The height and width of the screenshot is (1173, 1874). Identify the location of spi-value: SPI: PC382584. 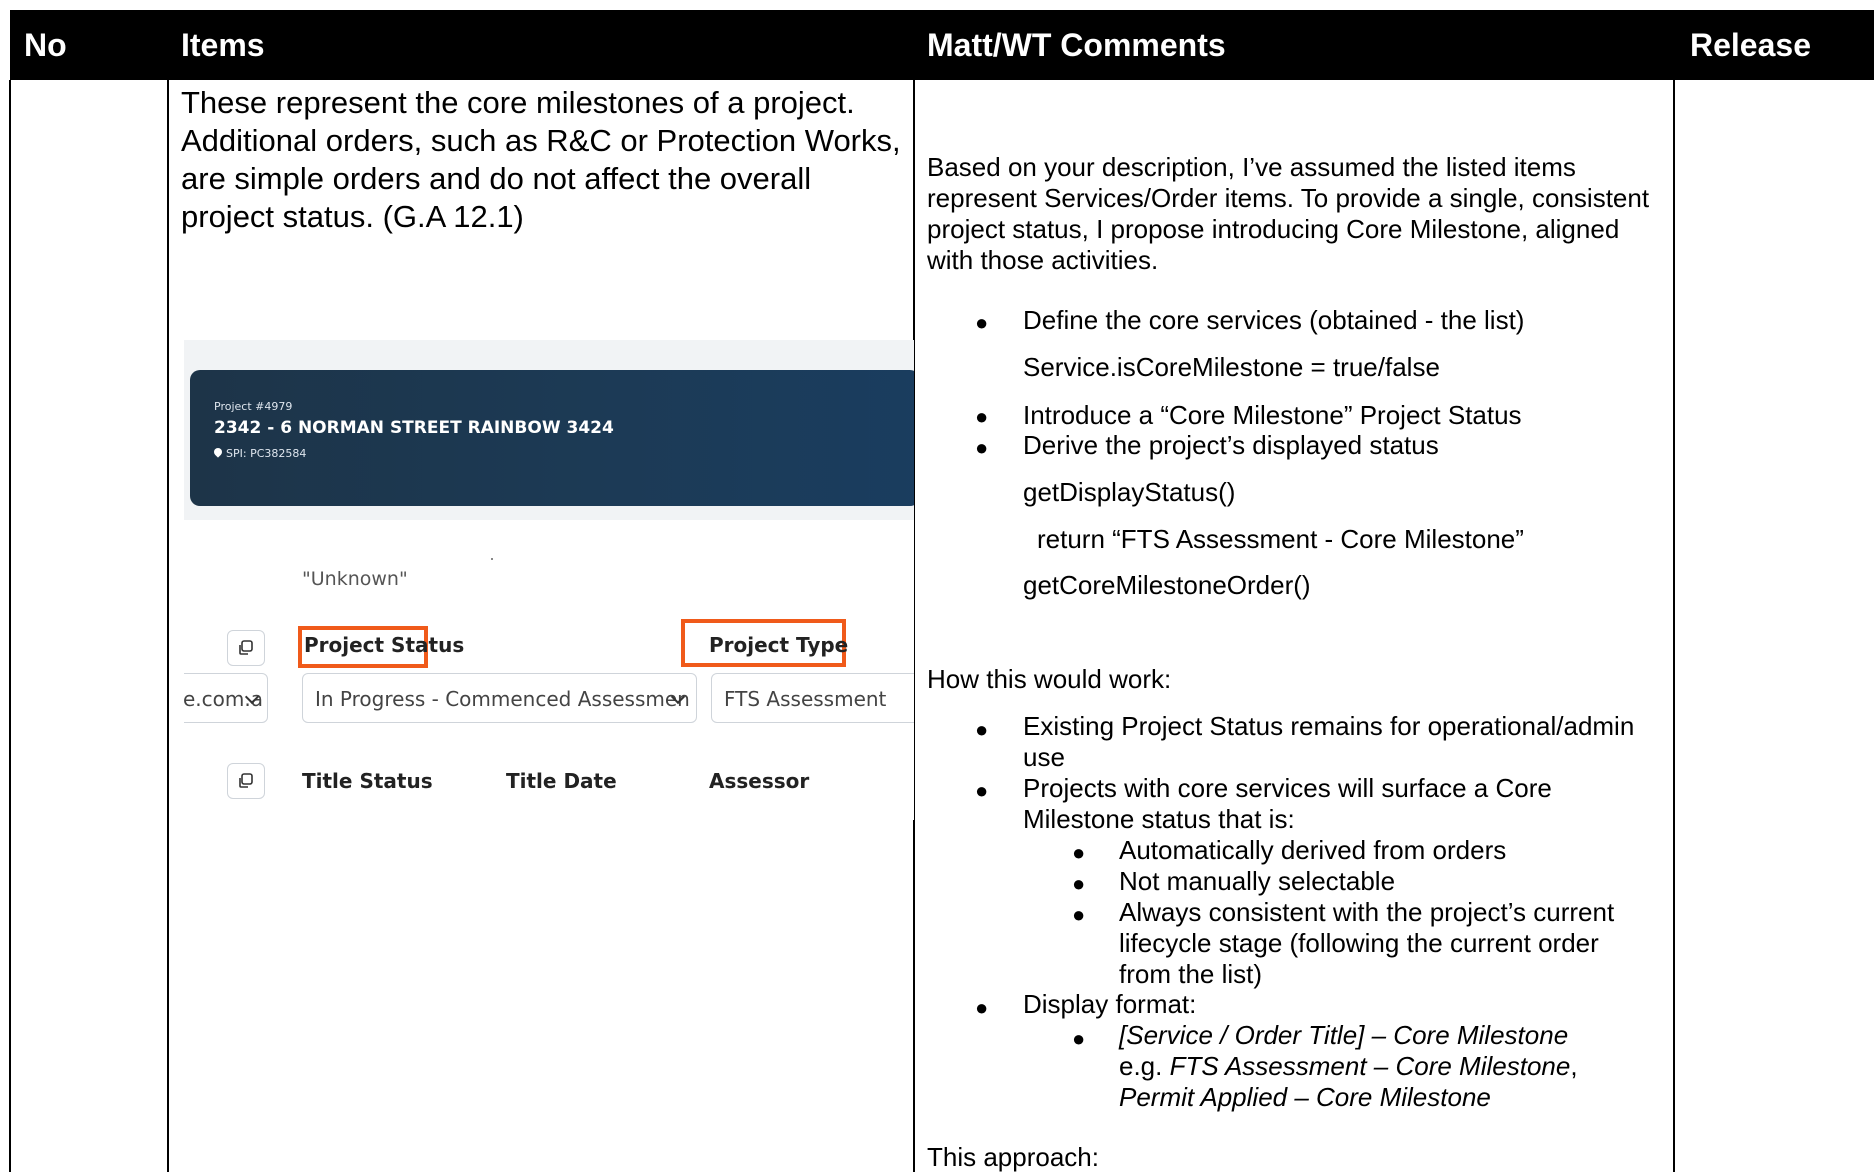
(266, 453).